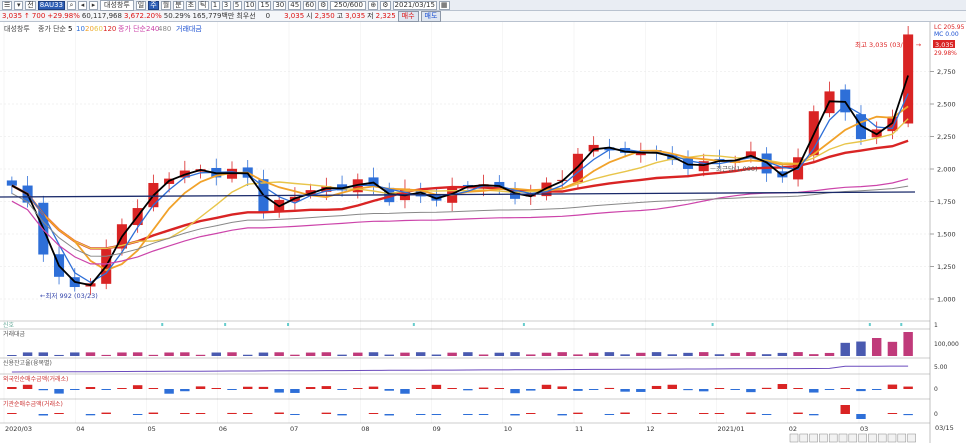 The height and width of the screenshot is (446, 966). I want to click on scroll-prev-icon, so click(804, 438).